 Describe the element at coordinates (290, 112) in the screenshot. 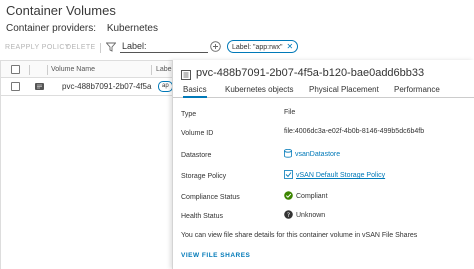

I see `type-value: File` at that location.